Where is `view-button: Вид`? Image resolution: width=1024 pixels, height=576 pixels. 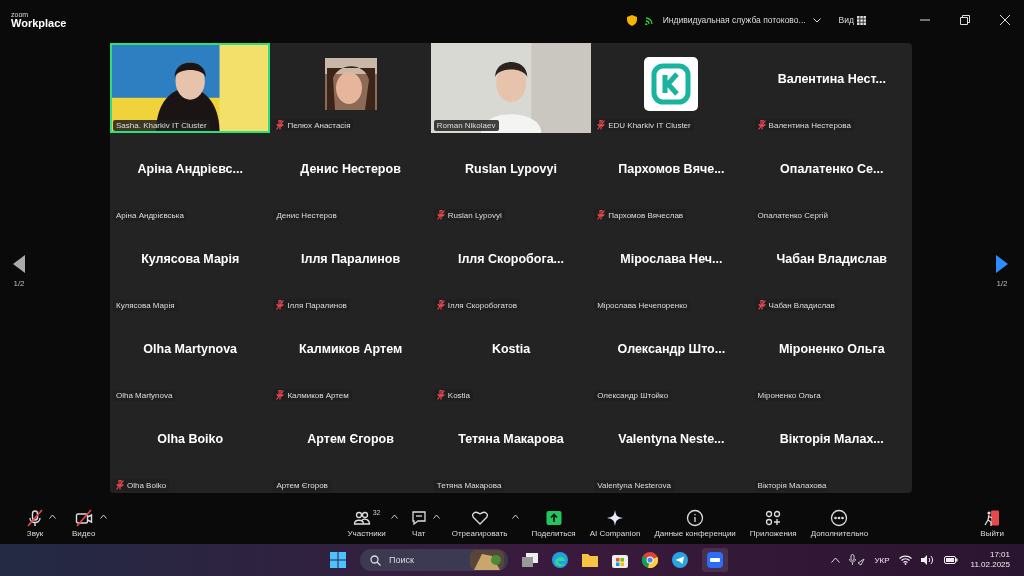
view-button: Вид is located at coordinates (852, 20).